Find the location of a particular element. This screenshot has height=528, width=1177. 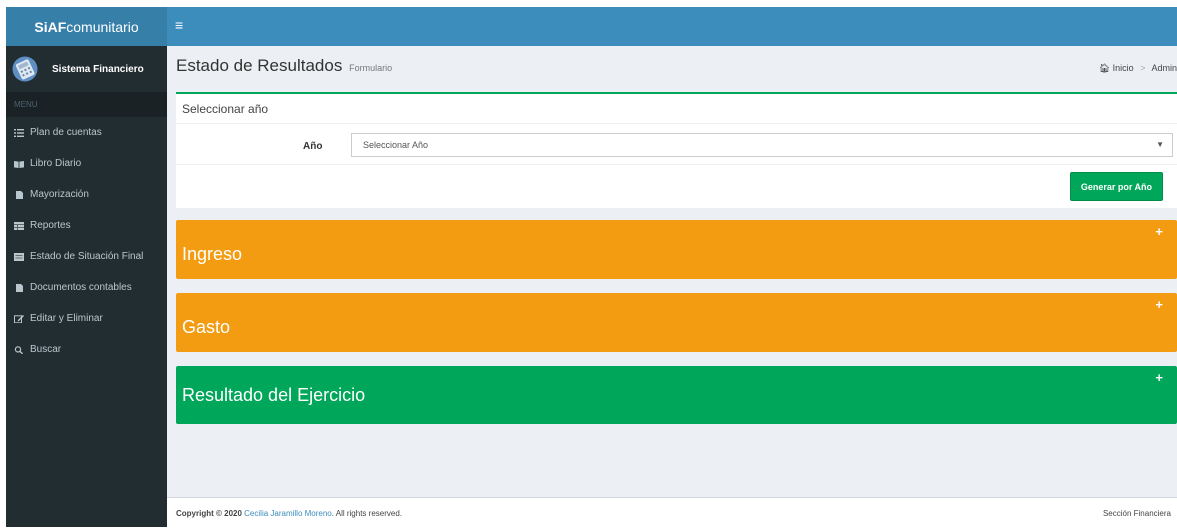

panel-resultado-ejercicio: Resultado del Ejercicio + is located at coordinates (676, 395).